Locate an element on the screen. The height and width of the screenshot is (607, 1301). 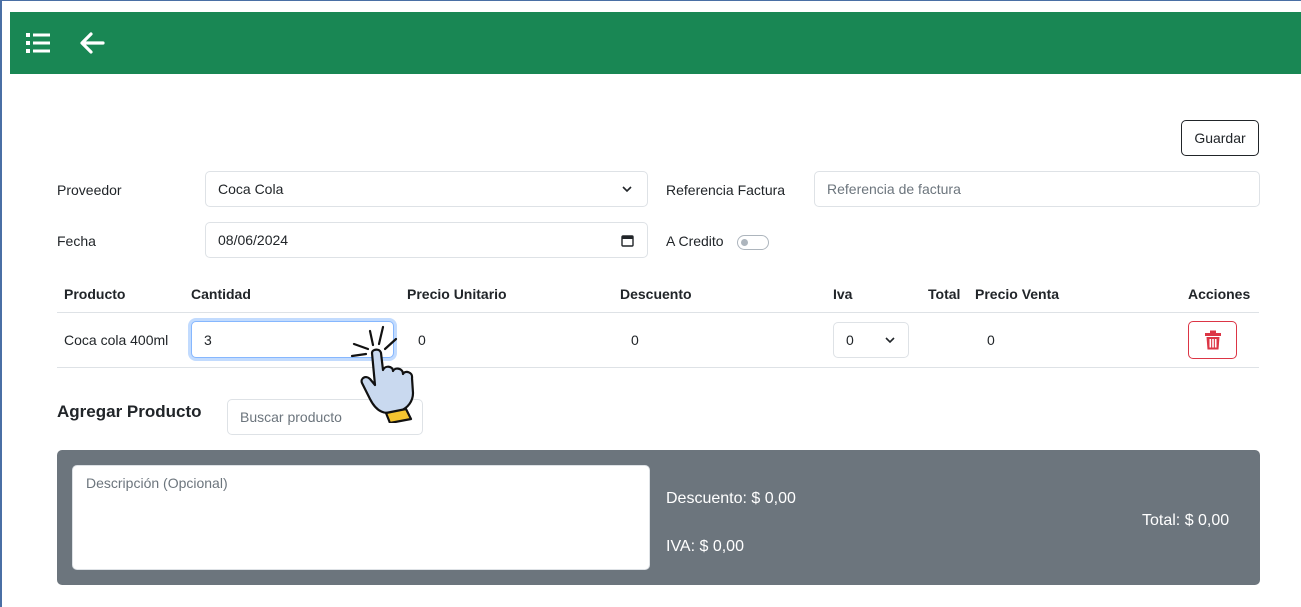
table-row-divider is located at coordinates (658, 367).